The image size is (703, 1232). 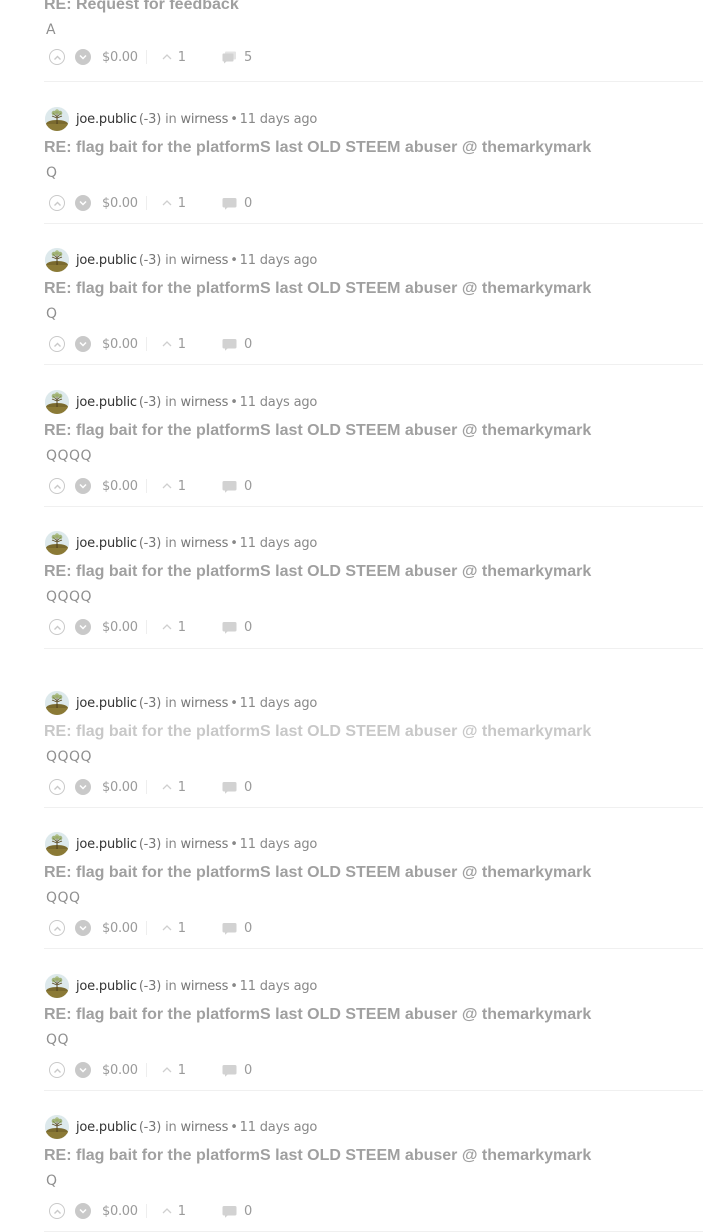 What do you see at coordinates (373, 1040) in the screenshot?
I see `comment-body: QQ` at bounding box center [373, 1040].